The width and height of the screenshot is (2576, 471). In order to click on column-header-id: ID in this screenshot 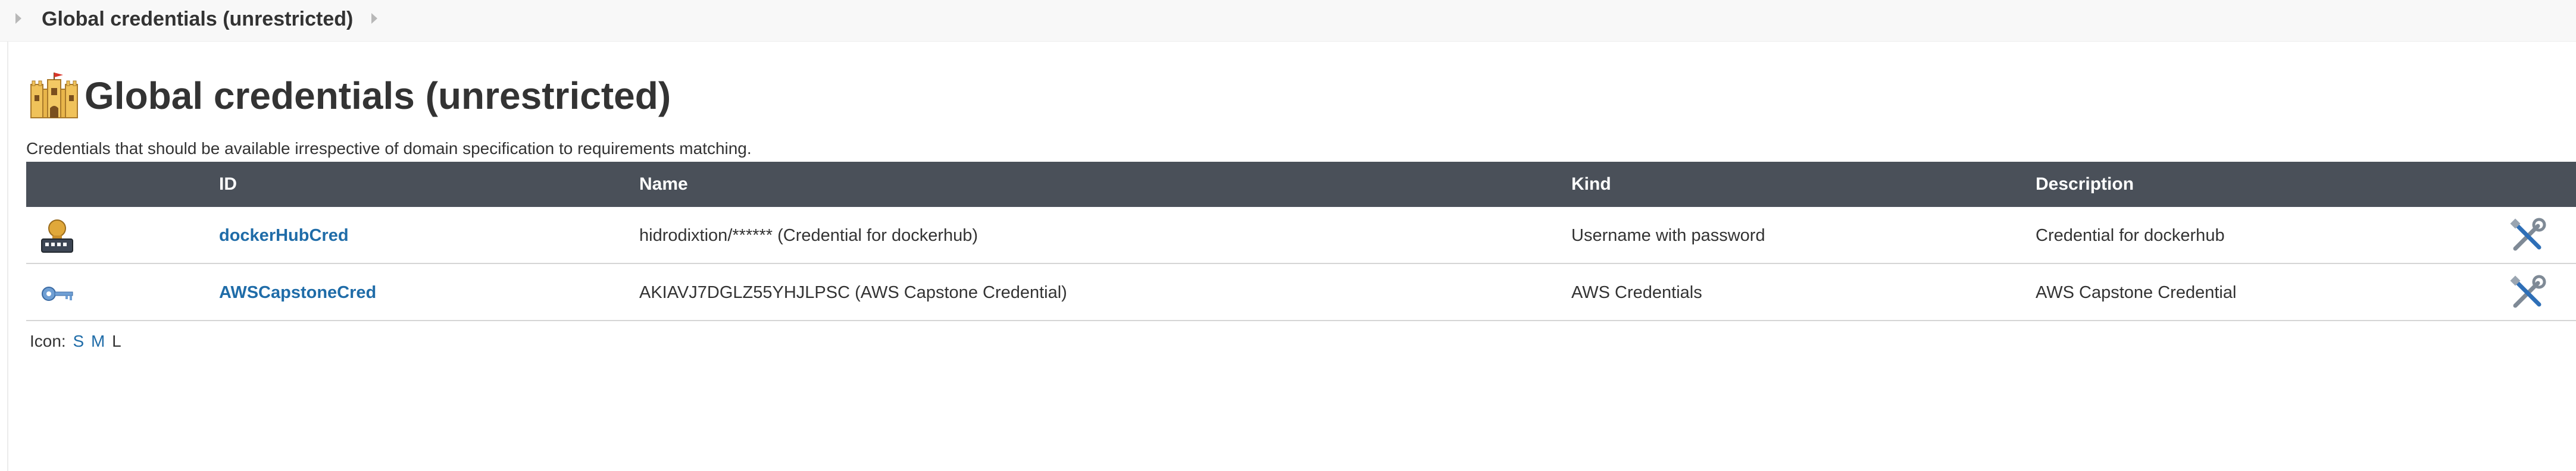, I will do `click(228, 184)`.